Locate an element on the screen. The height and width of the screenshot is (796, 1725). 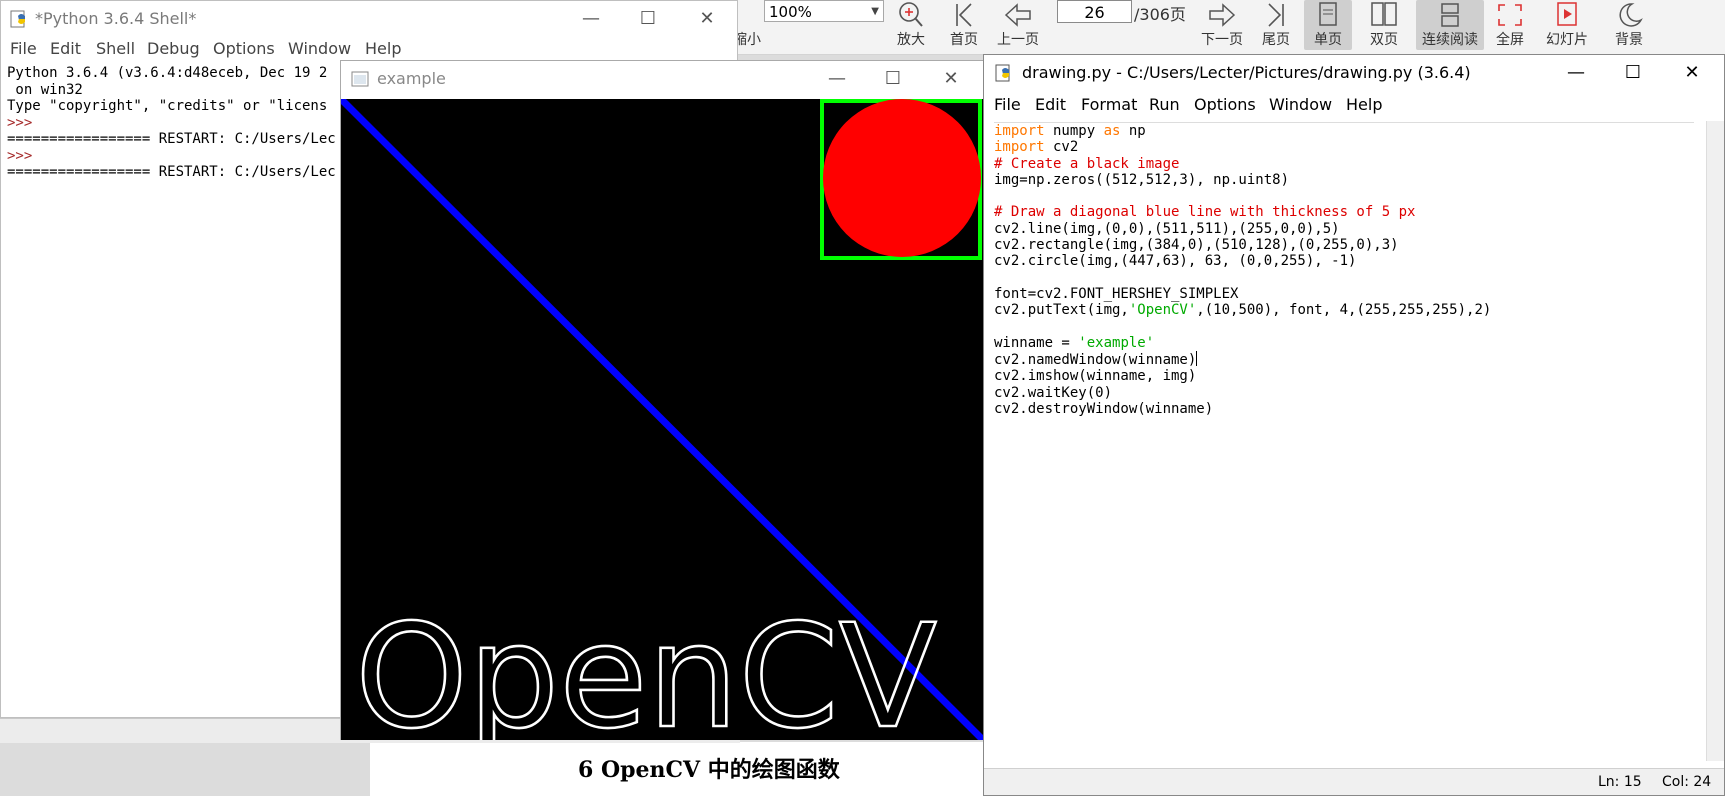
first-page-button: 首页 is located at coordinates (964, 25).